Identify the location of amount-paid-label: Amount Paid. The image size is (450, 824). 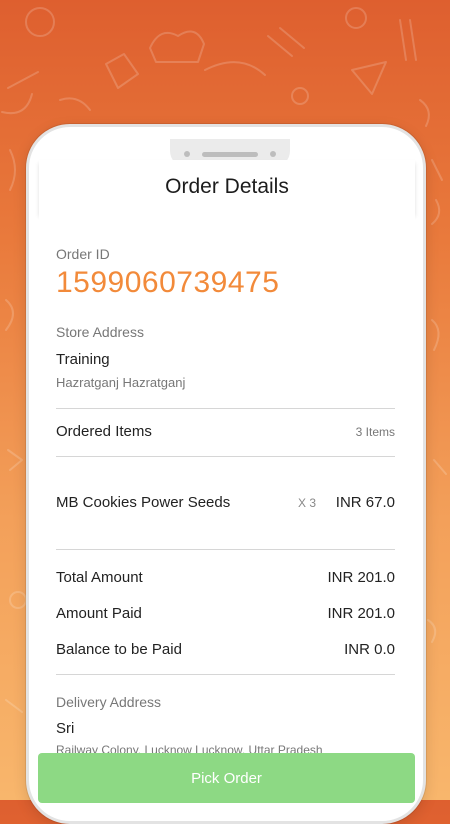
(99, 613).